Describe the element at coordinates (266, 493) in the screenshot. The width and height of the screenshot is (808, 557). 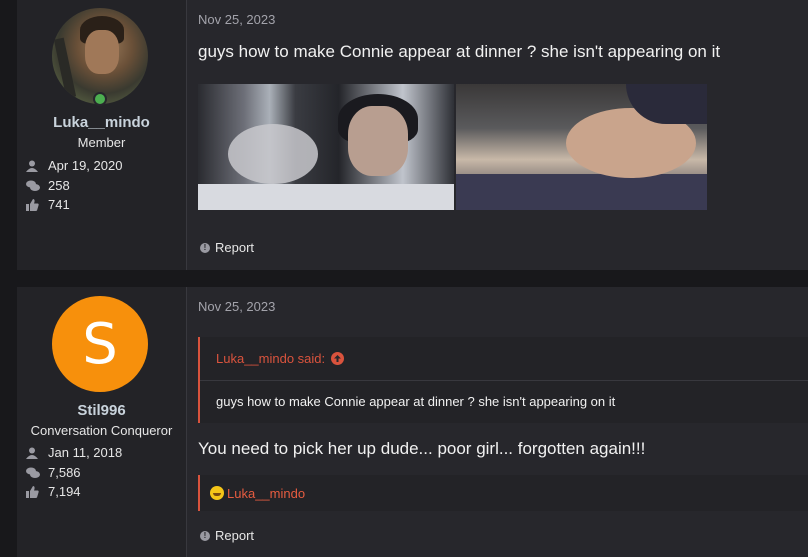
I see `reaction-user: Luka__mindo` at that location.